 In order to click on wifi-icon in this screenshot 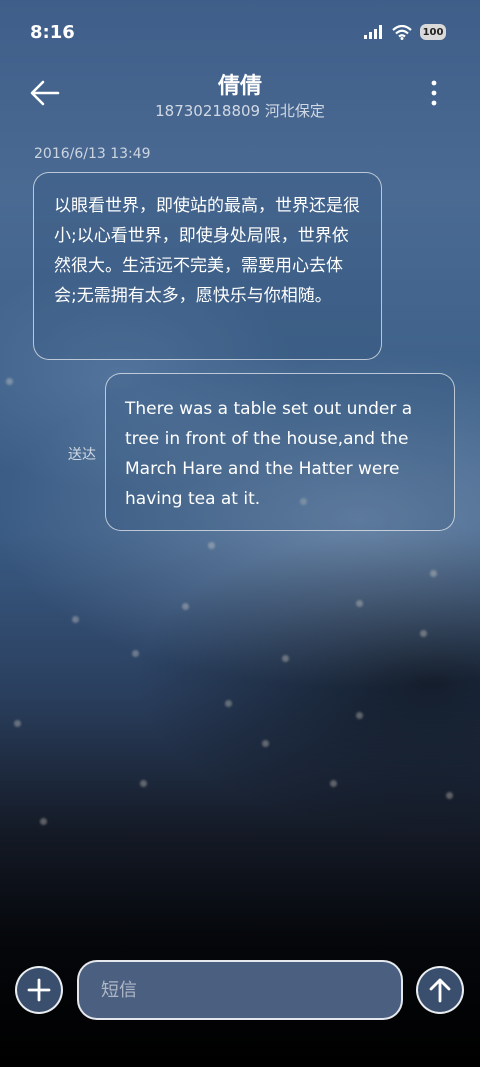, I will do `click(402, 32)`.